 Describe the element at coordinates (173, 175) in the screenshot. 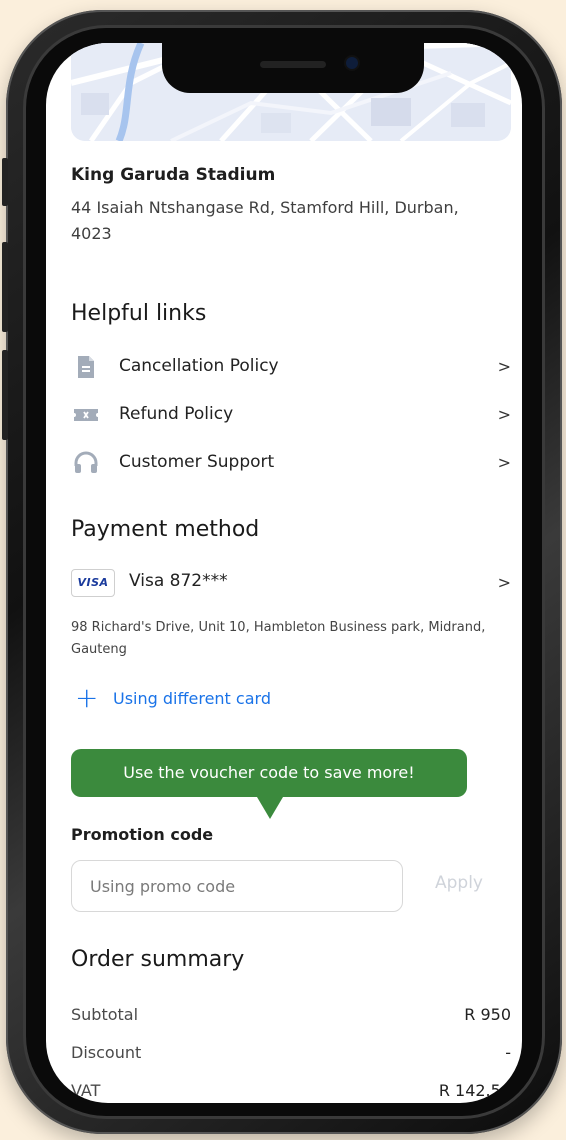

I see `venue-name: King Garuda Stadium` at that location.